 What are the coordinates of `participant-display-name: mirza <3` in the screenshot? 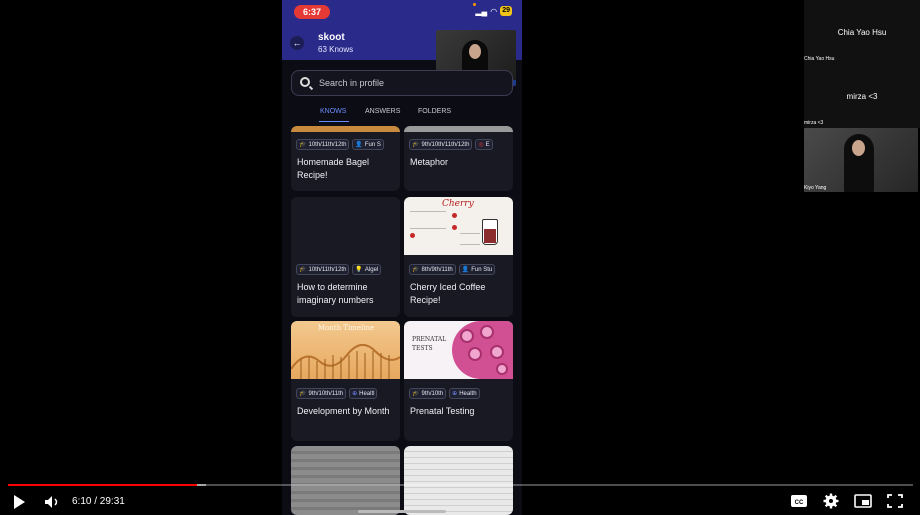 It's located at (862, 96).